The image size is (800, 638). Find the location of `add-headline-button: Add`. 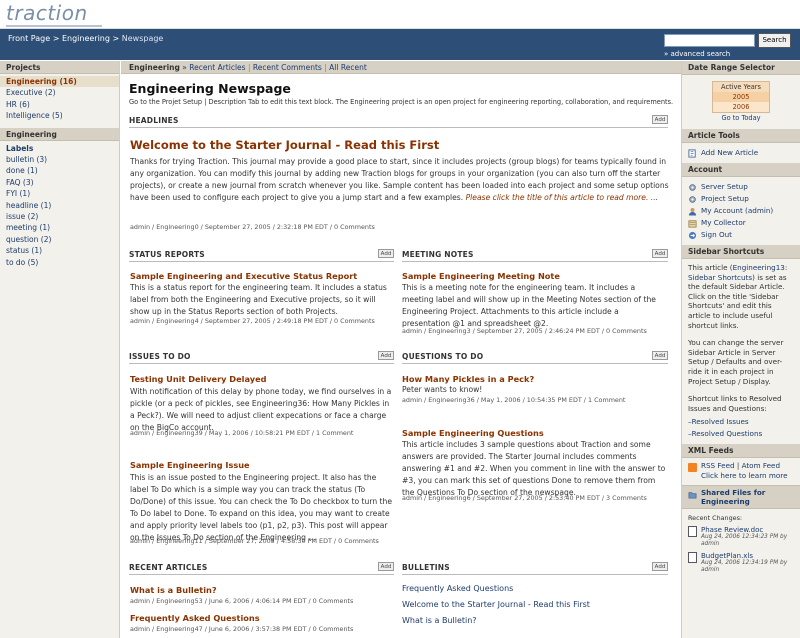

add-headline-button: Add is located at coordinates (660, 119).